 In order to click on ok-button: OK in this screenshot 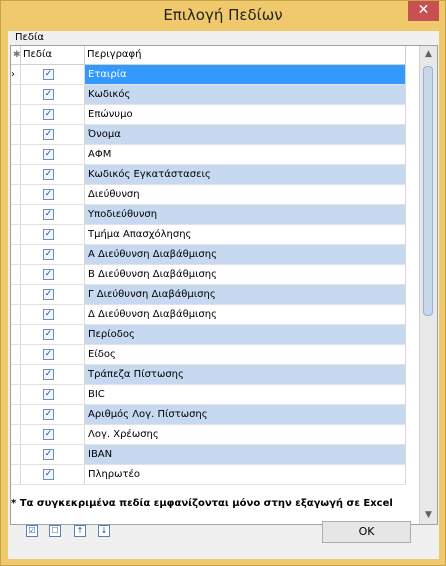, I will do `click(366, 532)`.